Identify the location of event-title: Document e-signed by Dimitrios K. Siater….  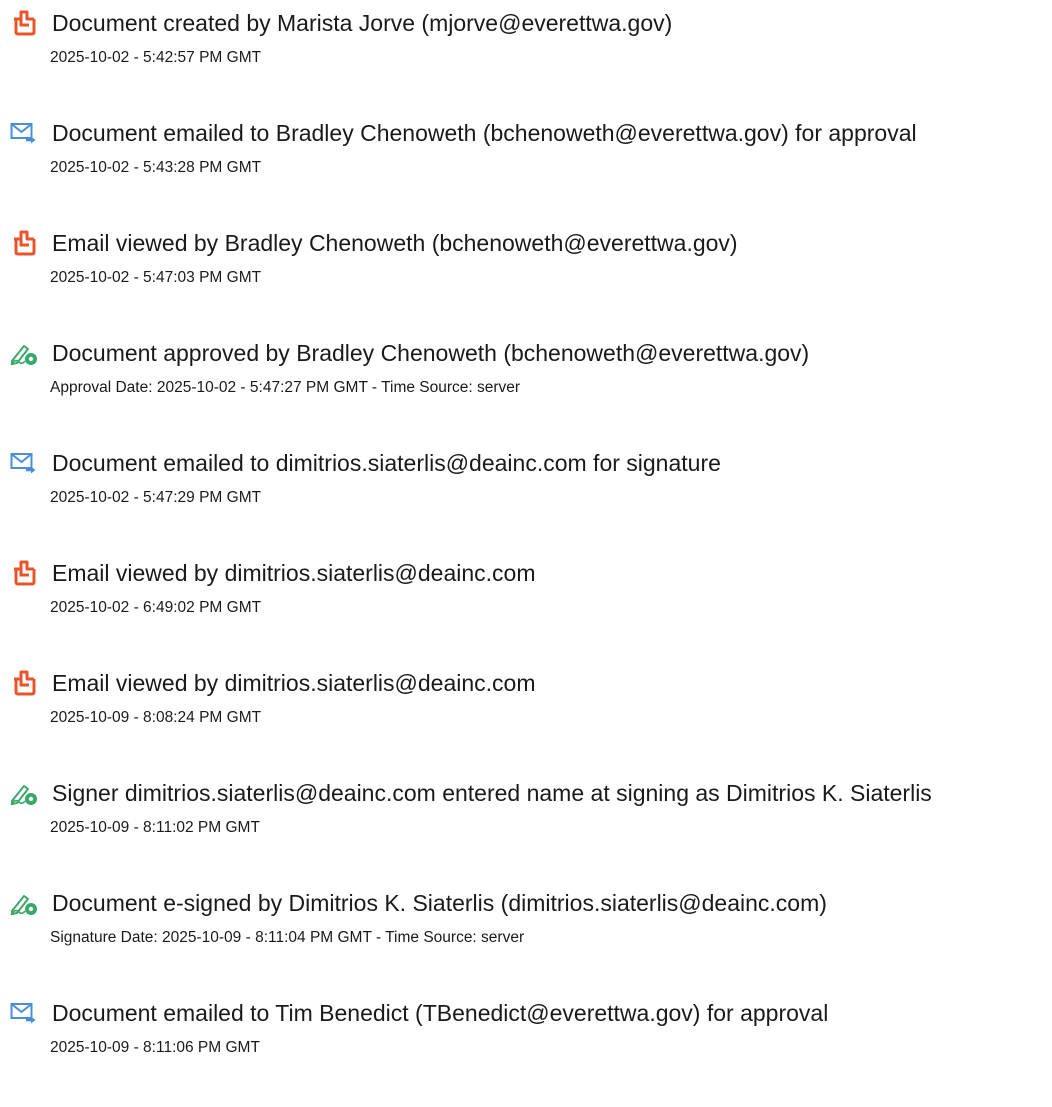
(439, 903).